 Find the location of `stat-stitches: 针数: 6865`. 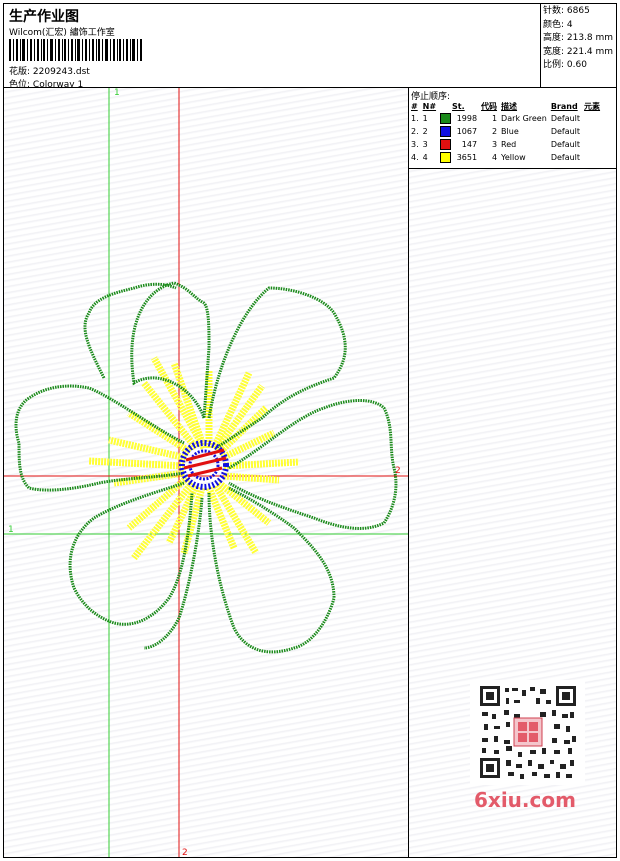

stat-stitches: 针数: 6865 is located at coordinates (566, 11).